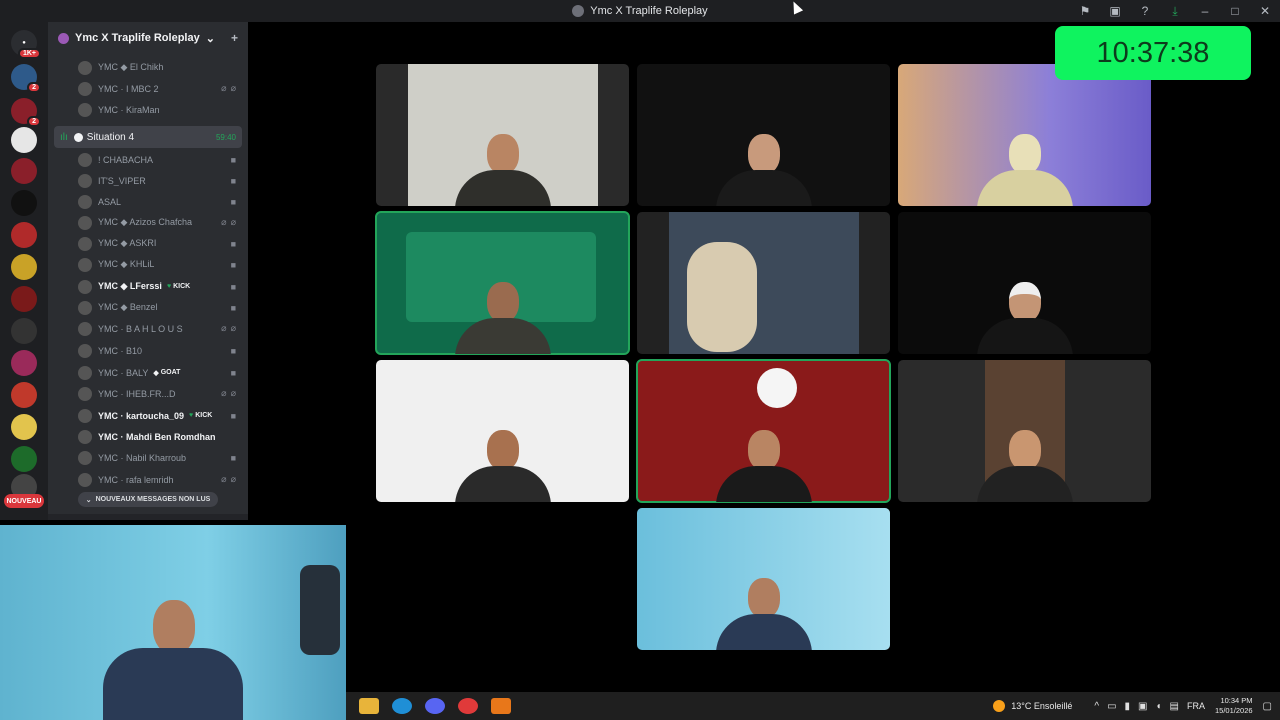  What do you see at coordinates (1267, 706) in the screenshot?
I see `notification-icon: ▢` at bounding box center [1267, 706].